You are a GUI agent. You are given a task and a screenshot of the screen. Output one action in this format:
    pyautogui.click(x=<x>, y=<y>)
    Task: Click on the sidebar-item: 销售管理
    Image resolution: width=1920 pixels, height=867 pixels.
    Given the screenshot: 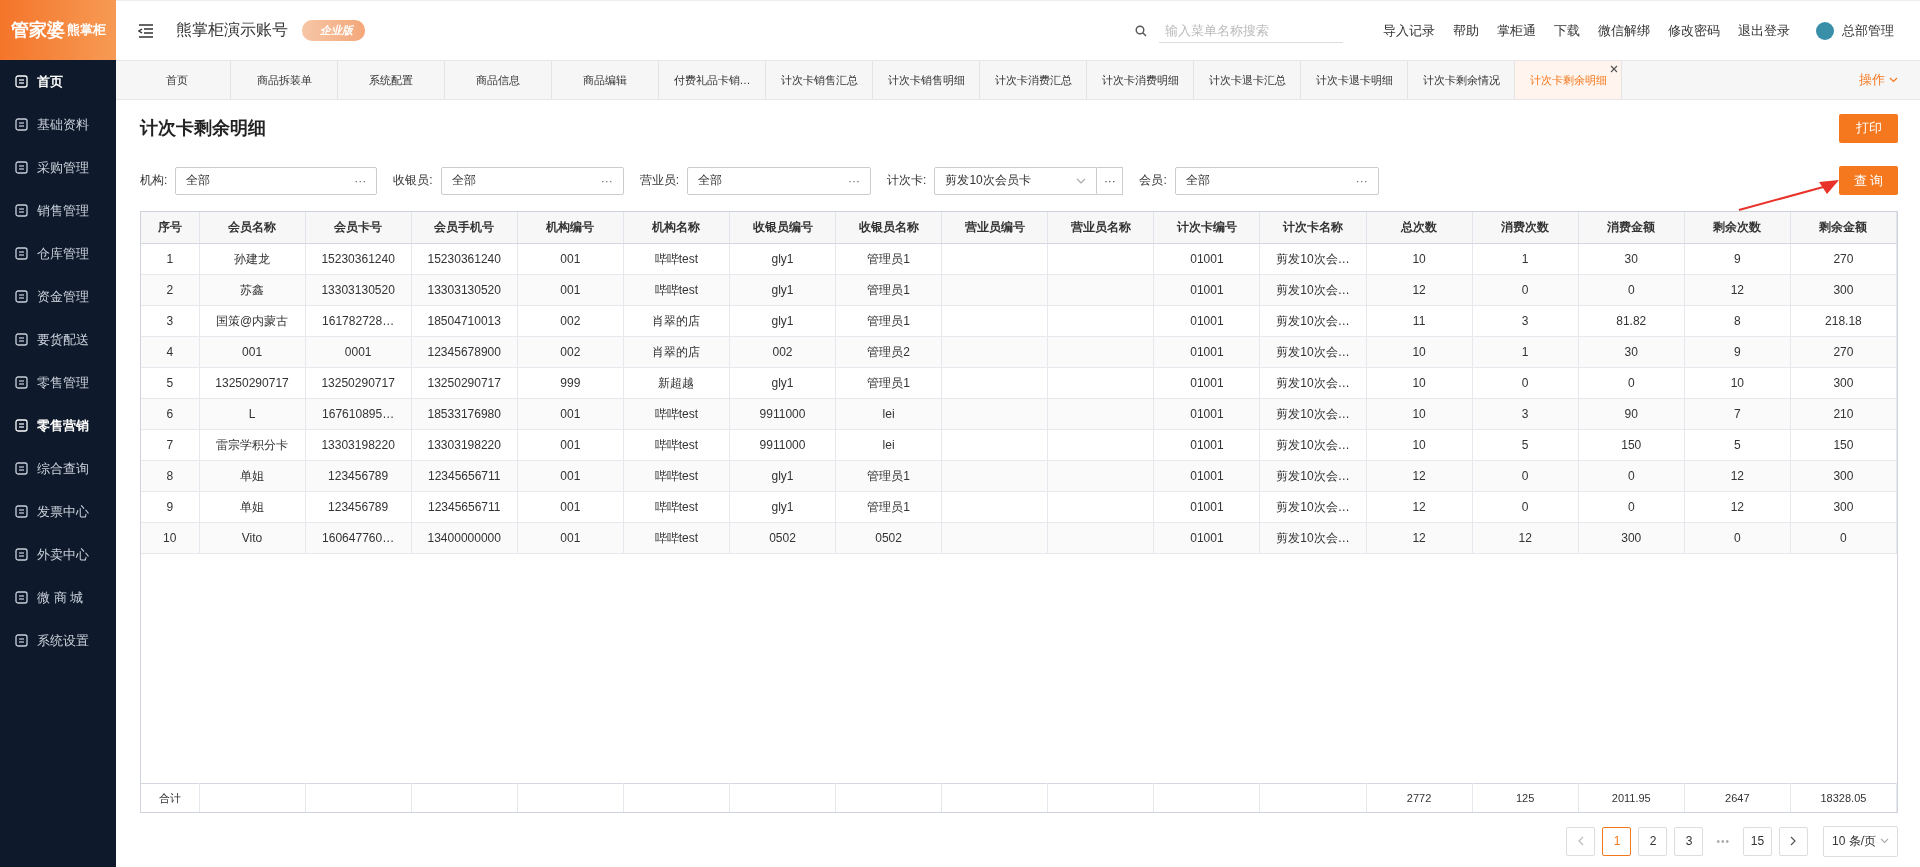 What is the action you would take?
    pyautogui.click(x=58, y=210)
    